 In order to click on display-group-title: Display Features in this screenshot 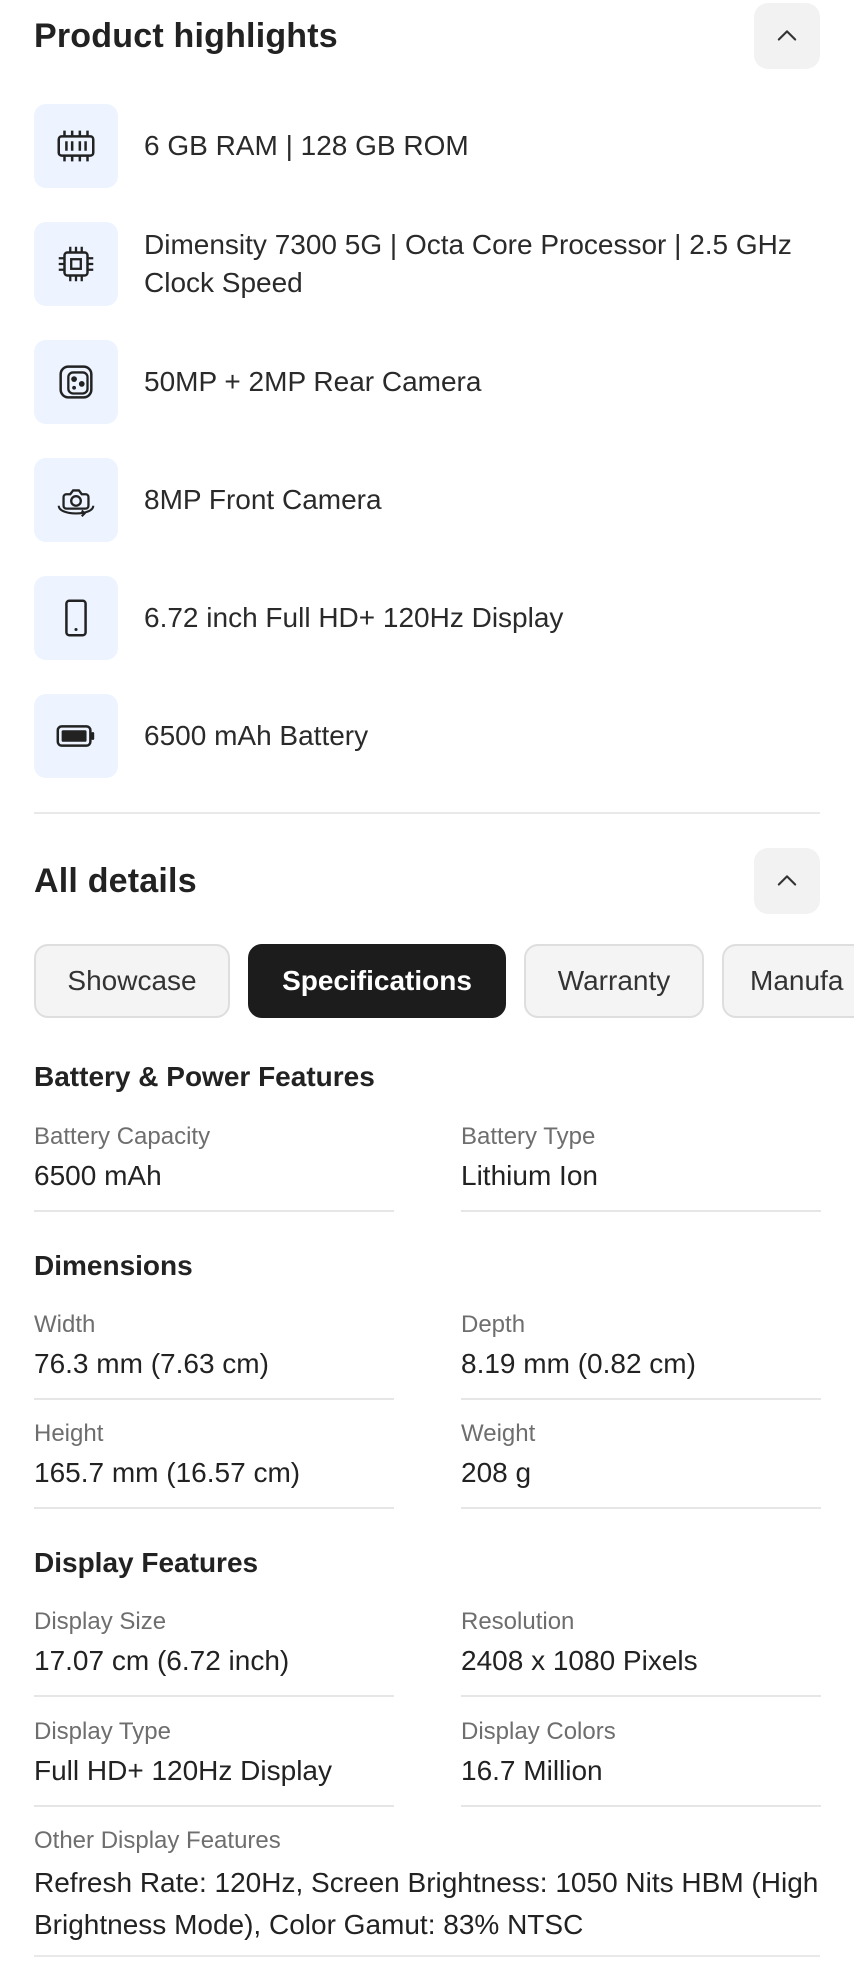, I will do `click(146, 1562)`.